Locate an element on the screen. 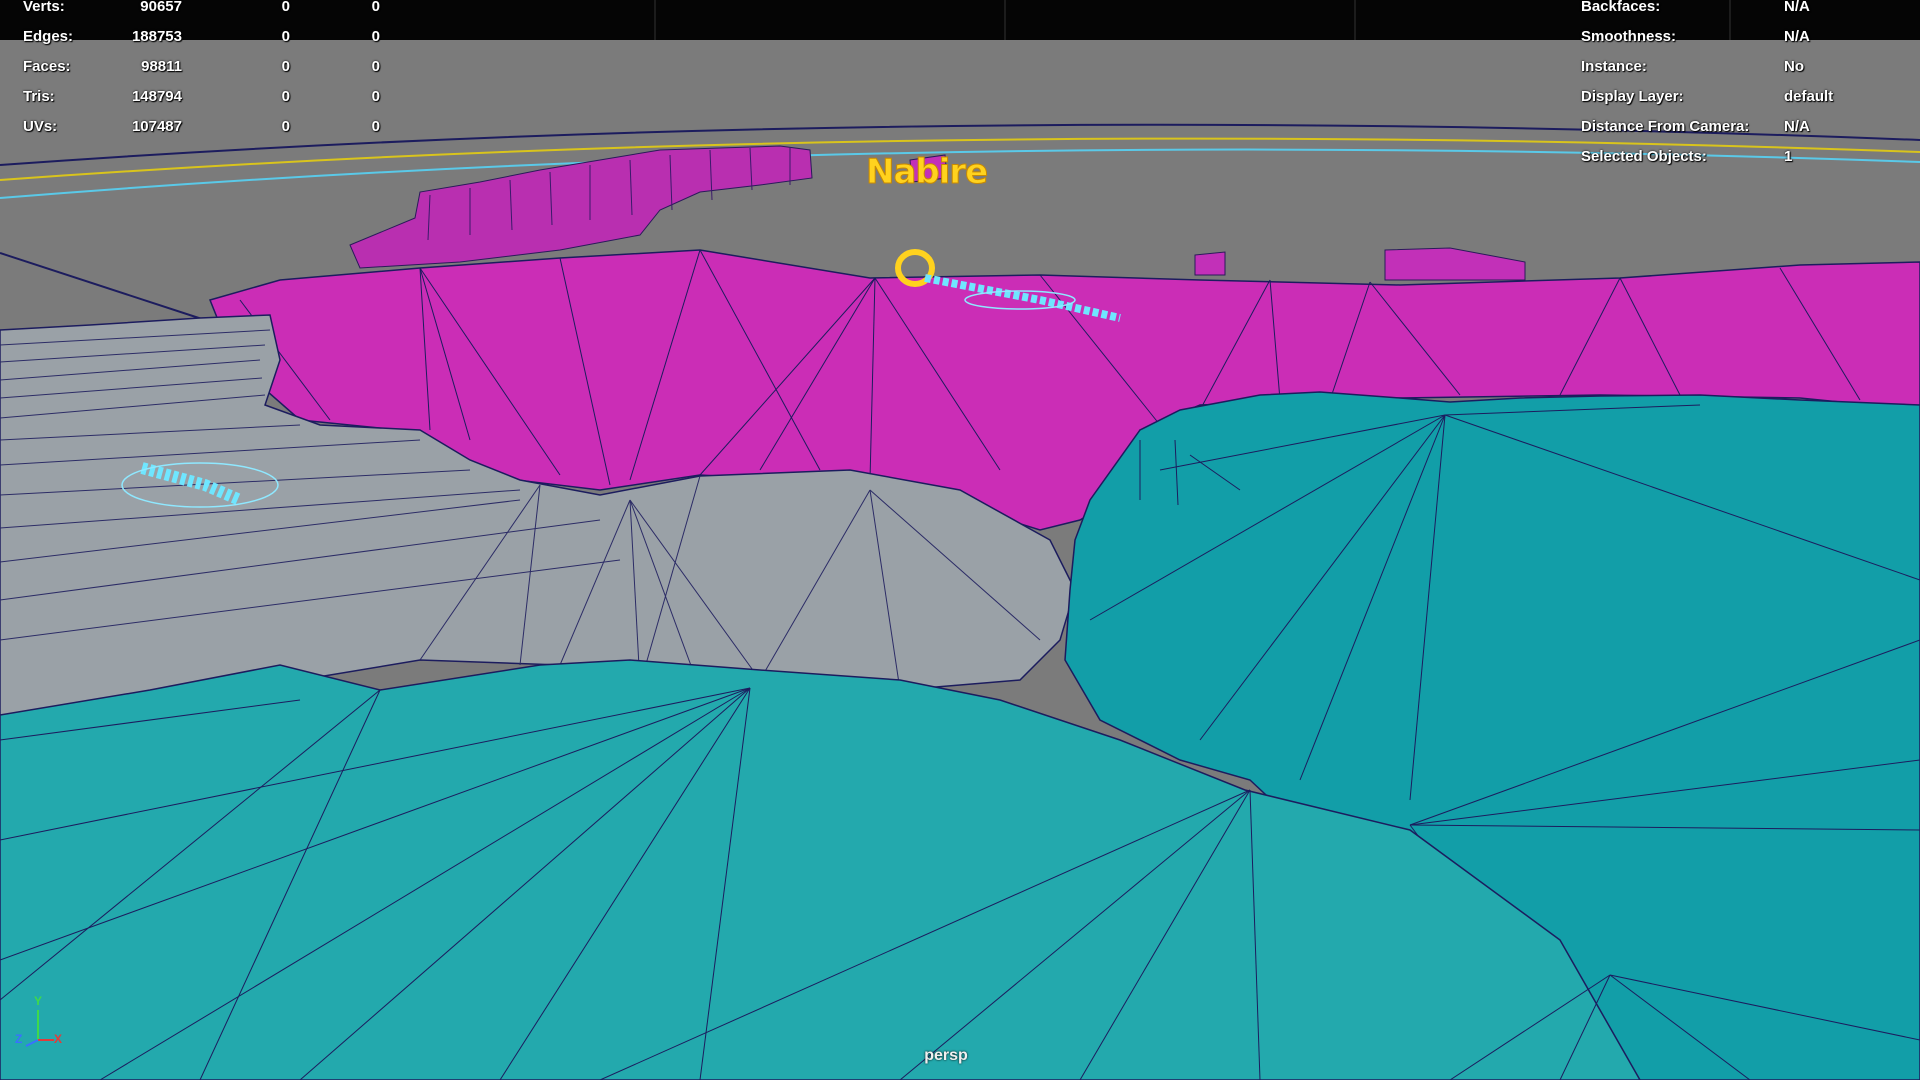 Image resolution: width=1920 pixels, height=1080 pixels. poly-count-label: Faces: is located at coordinates (47, 66).